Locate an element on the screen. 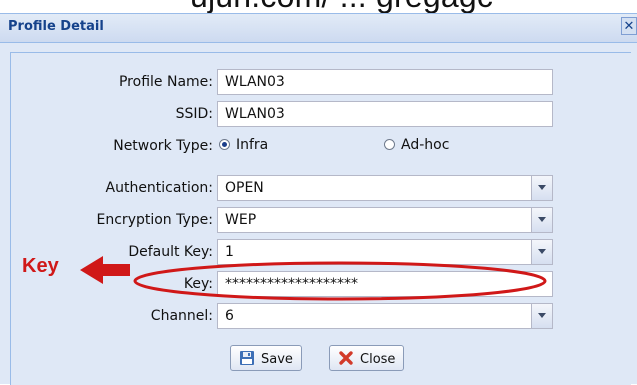  encryption-type-value: WEP is located at coordinates (241, 220).